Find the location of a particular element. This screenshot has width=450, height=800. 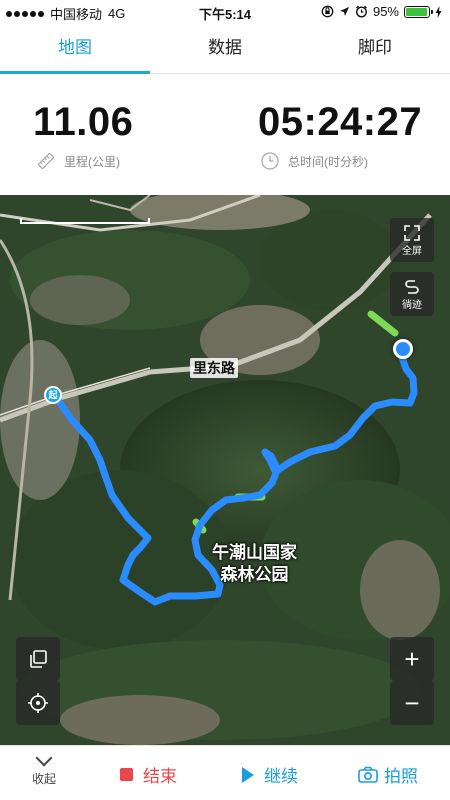

time-label: 总时间(时分秒) is located at coordinates (328, 161).